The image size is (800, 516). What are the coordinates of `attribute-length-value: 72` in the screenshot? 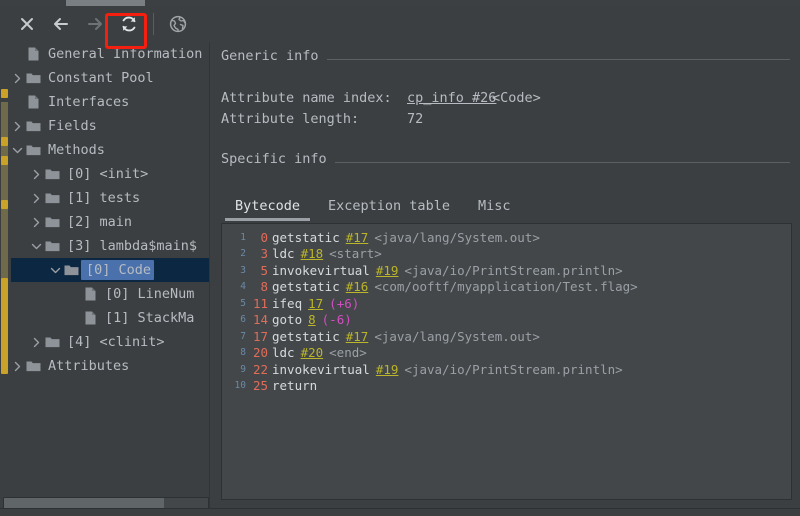 It's located at (415, 119).